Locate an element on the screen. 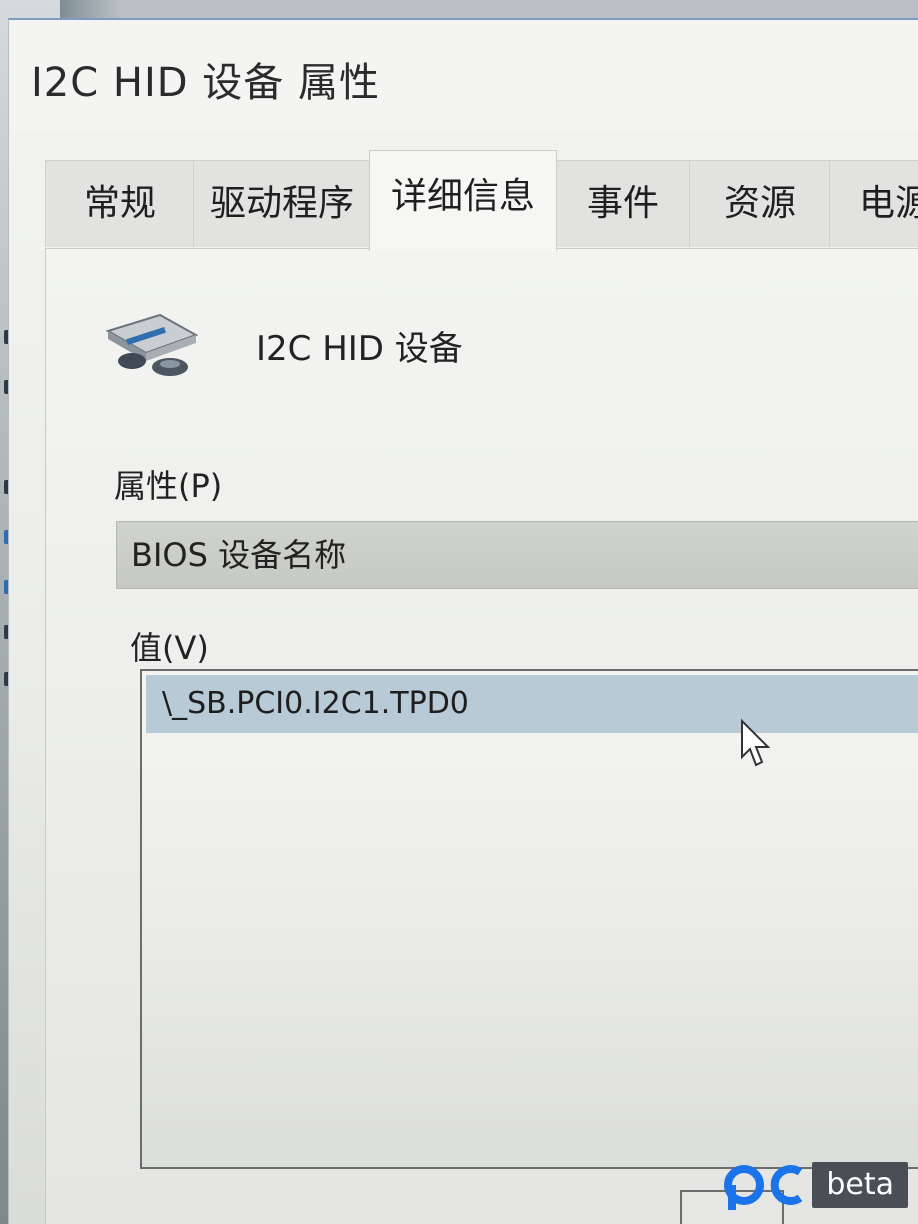  list-item: \_SB.PCI0.I2C1.TPD0 is located at coordinates (532, 704).